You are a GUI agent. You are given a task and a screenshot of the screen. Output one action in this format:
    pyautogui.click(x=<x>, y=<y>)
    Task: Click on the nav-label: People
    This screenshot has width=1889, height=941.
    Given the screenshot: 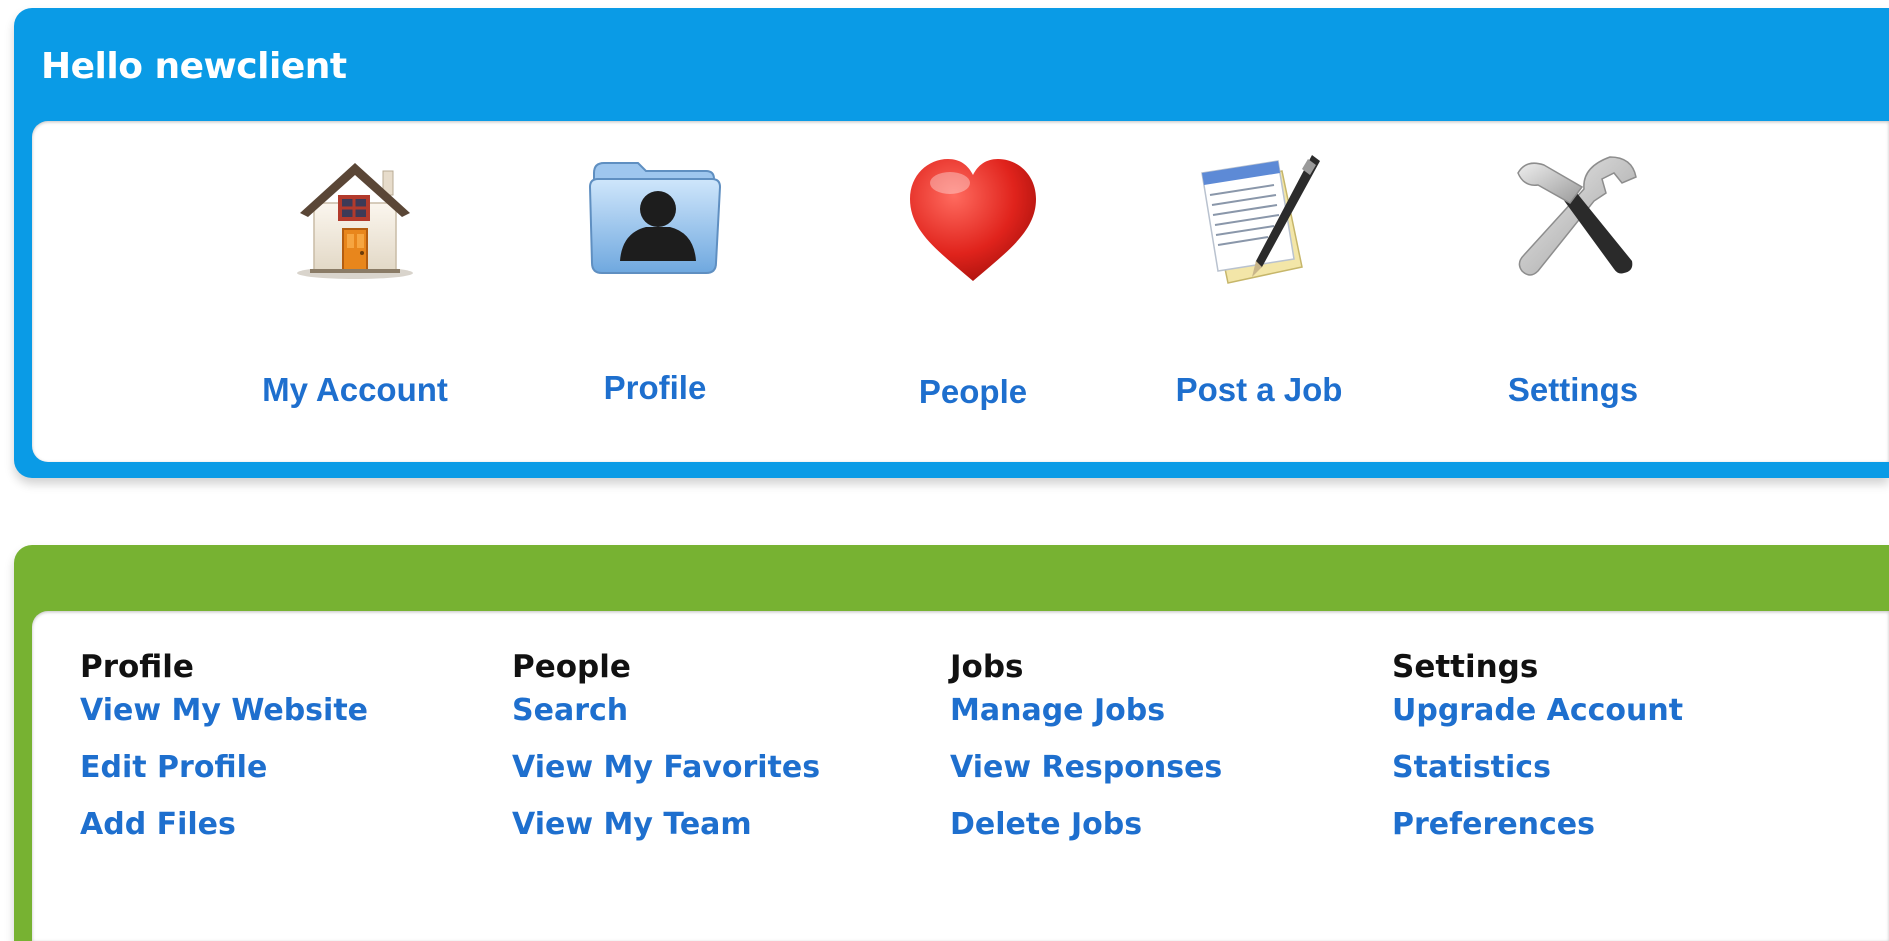 What is the action you would take?
    pyautogui.click(x=973, y=391)
    